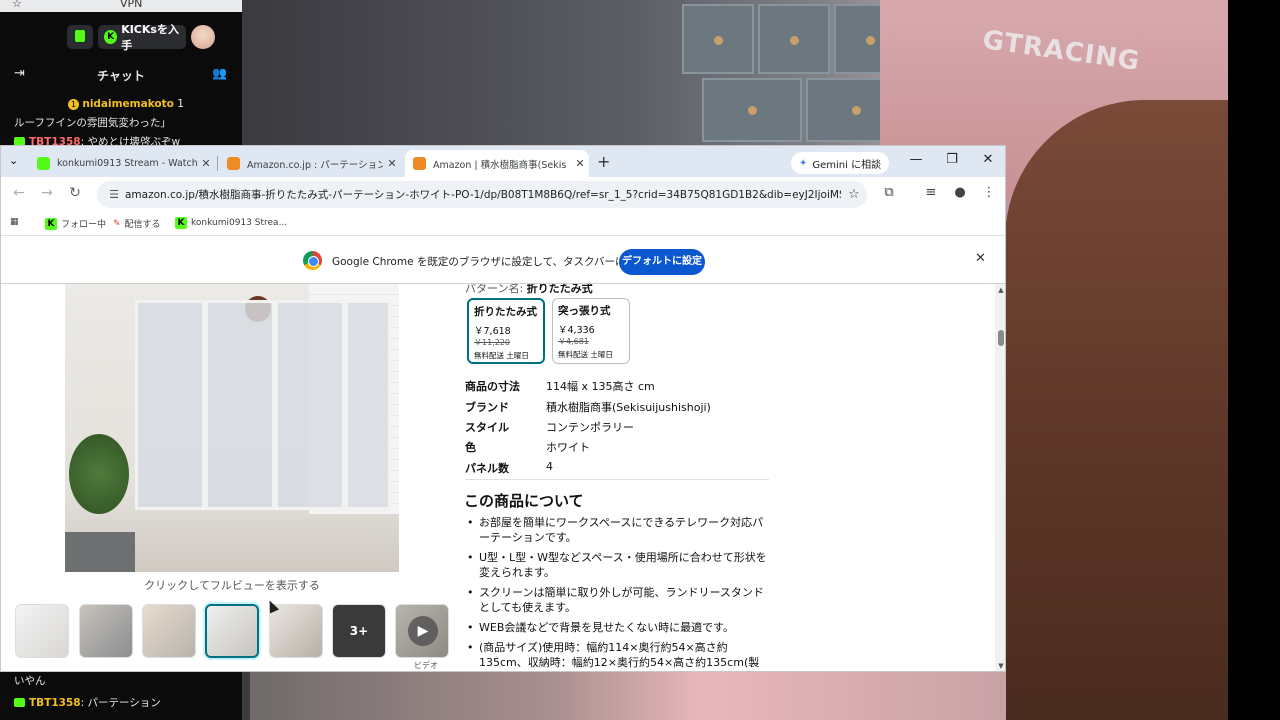 The height and width of the screenshot is (720, 1280). What do you see at coordinates (617, 530) in the screenshot?
I see `about-bullet: お部屋を簡単にワークスペースにできるテレワーク対応パーテーションです。` at bounding box center [617, 530].